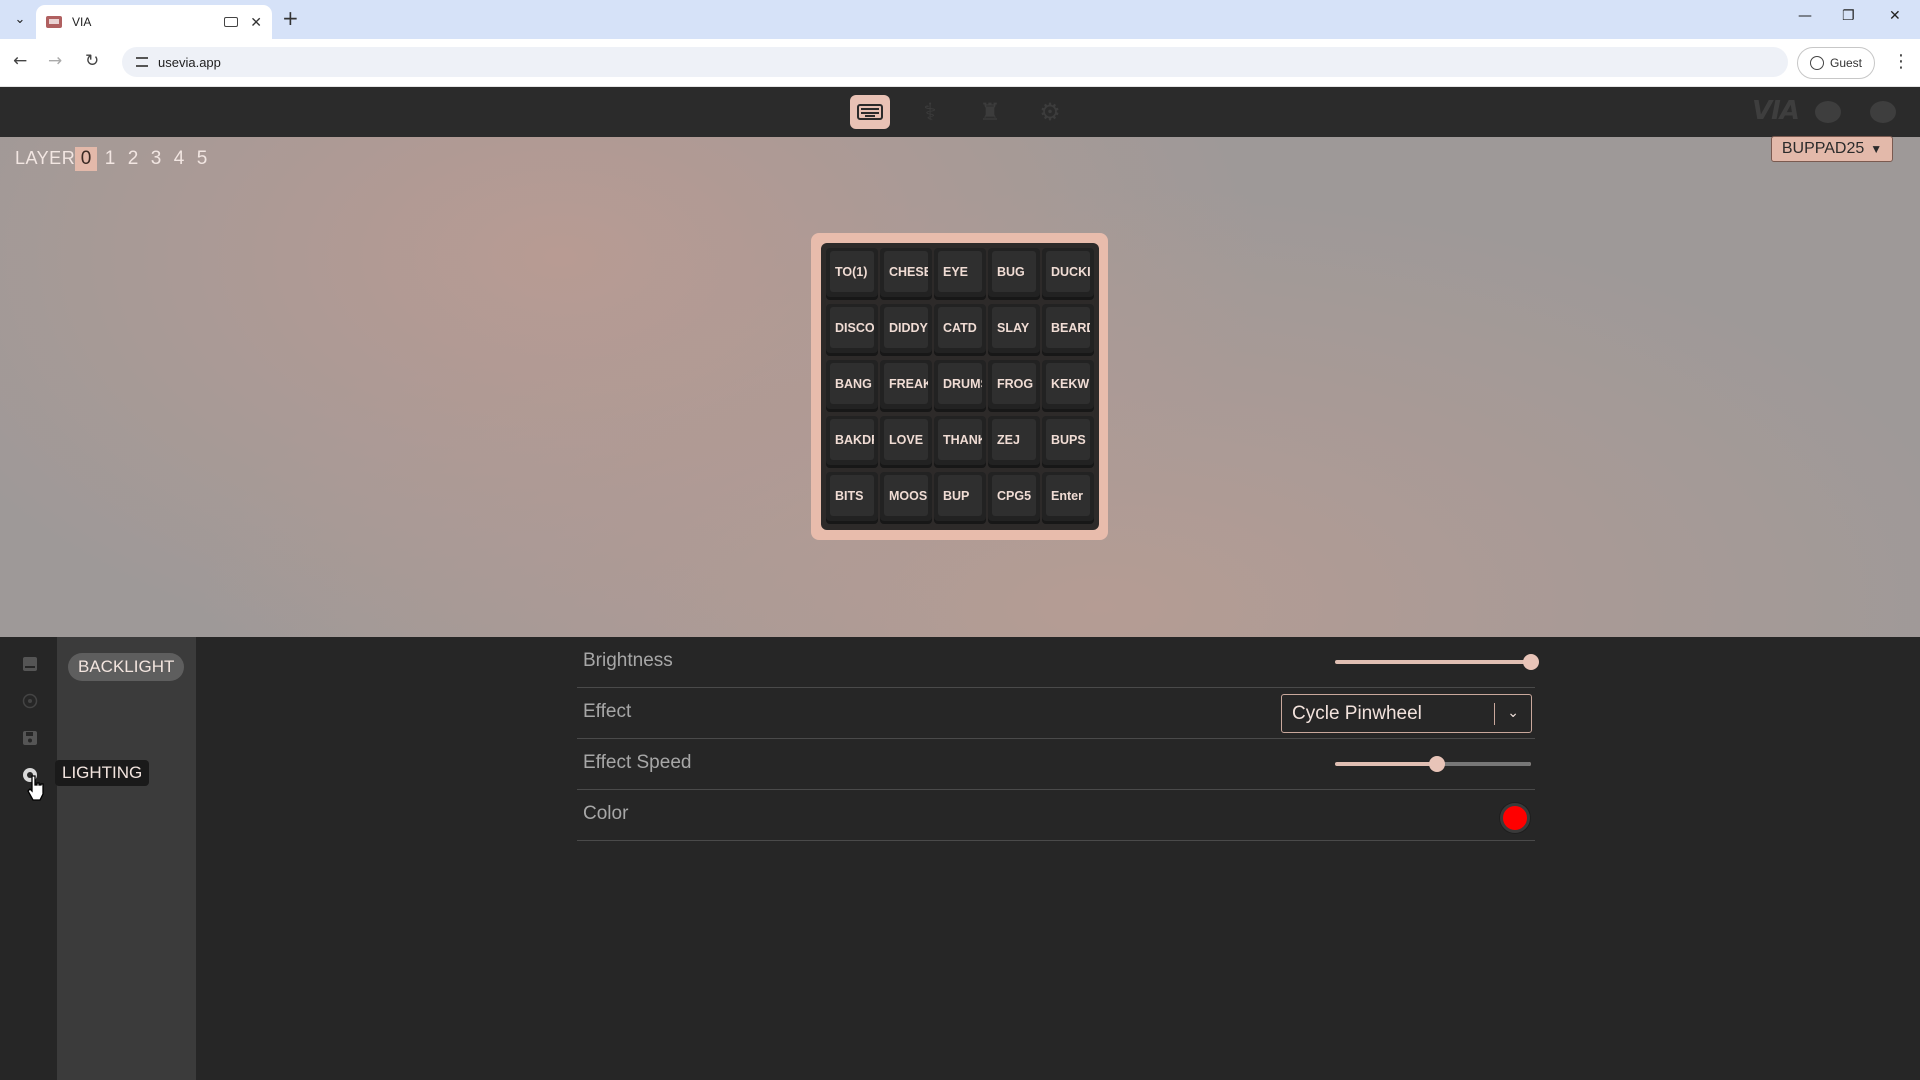 The width and height of the screenshot is (1920, 1080). I want to click on key-label: ZEJ, so click(1014, 439).